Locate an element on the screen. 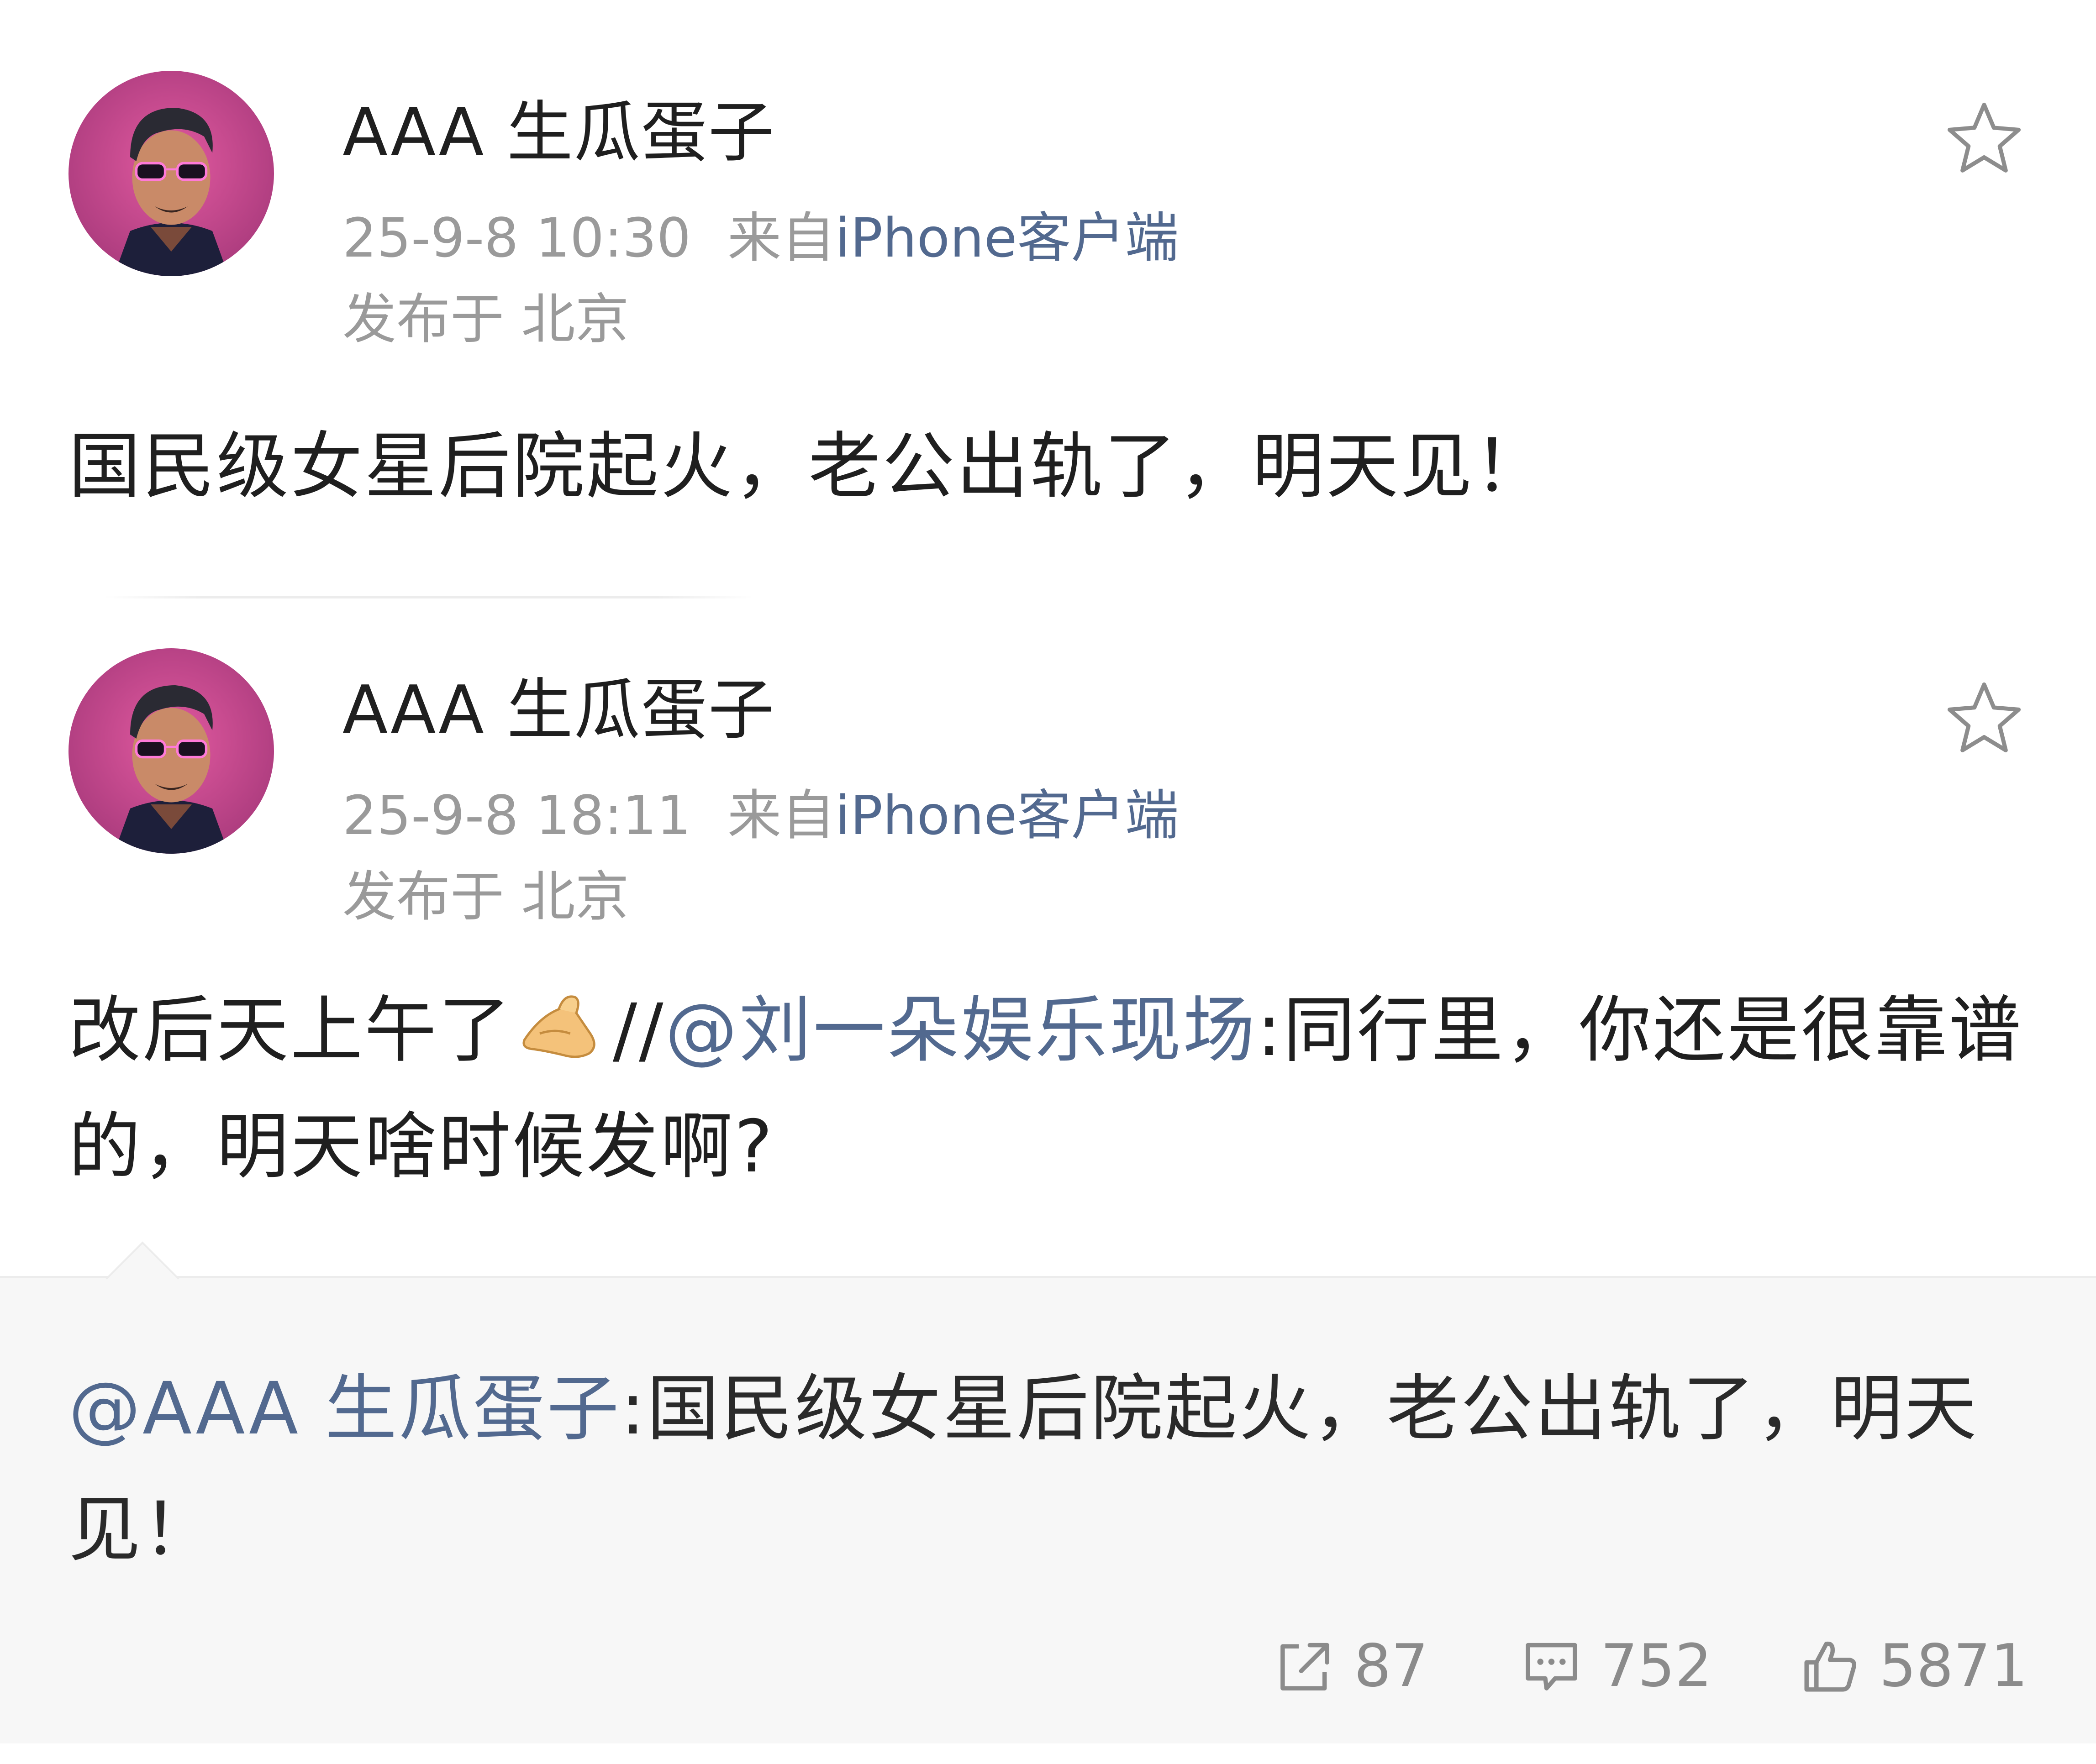  action-bar: 87 752 5871 is located at coordinates (1048, 1665).